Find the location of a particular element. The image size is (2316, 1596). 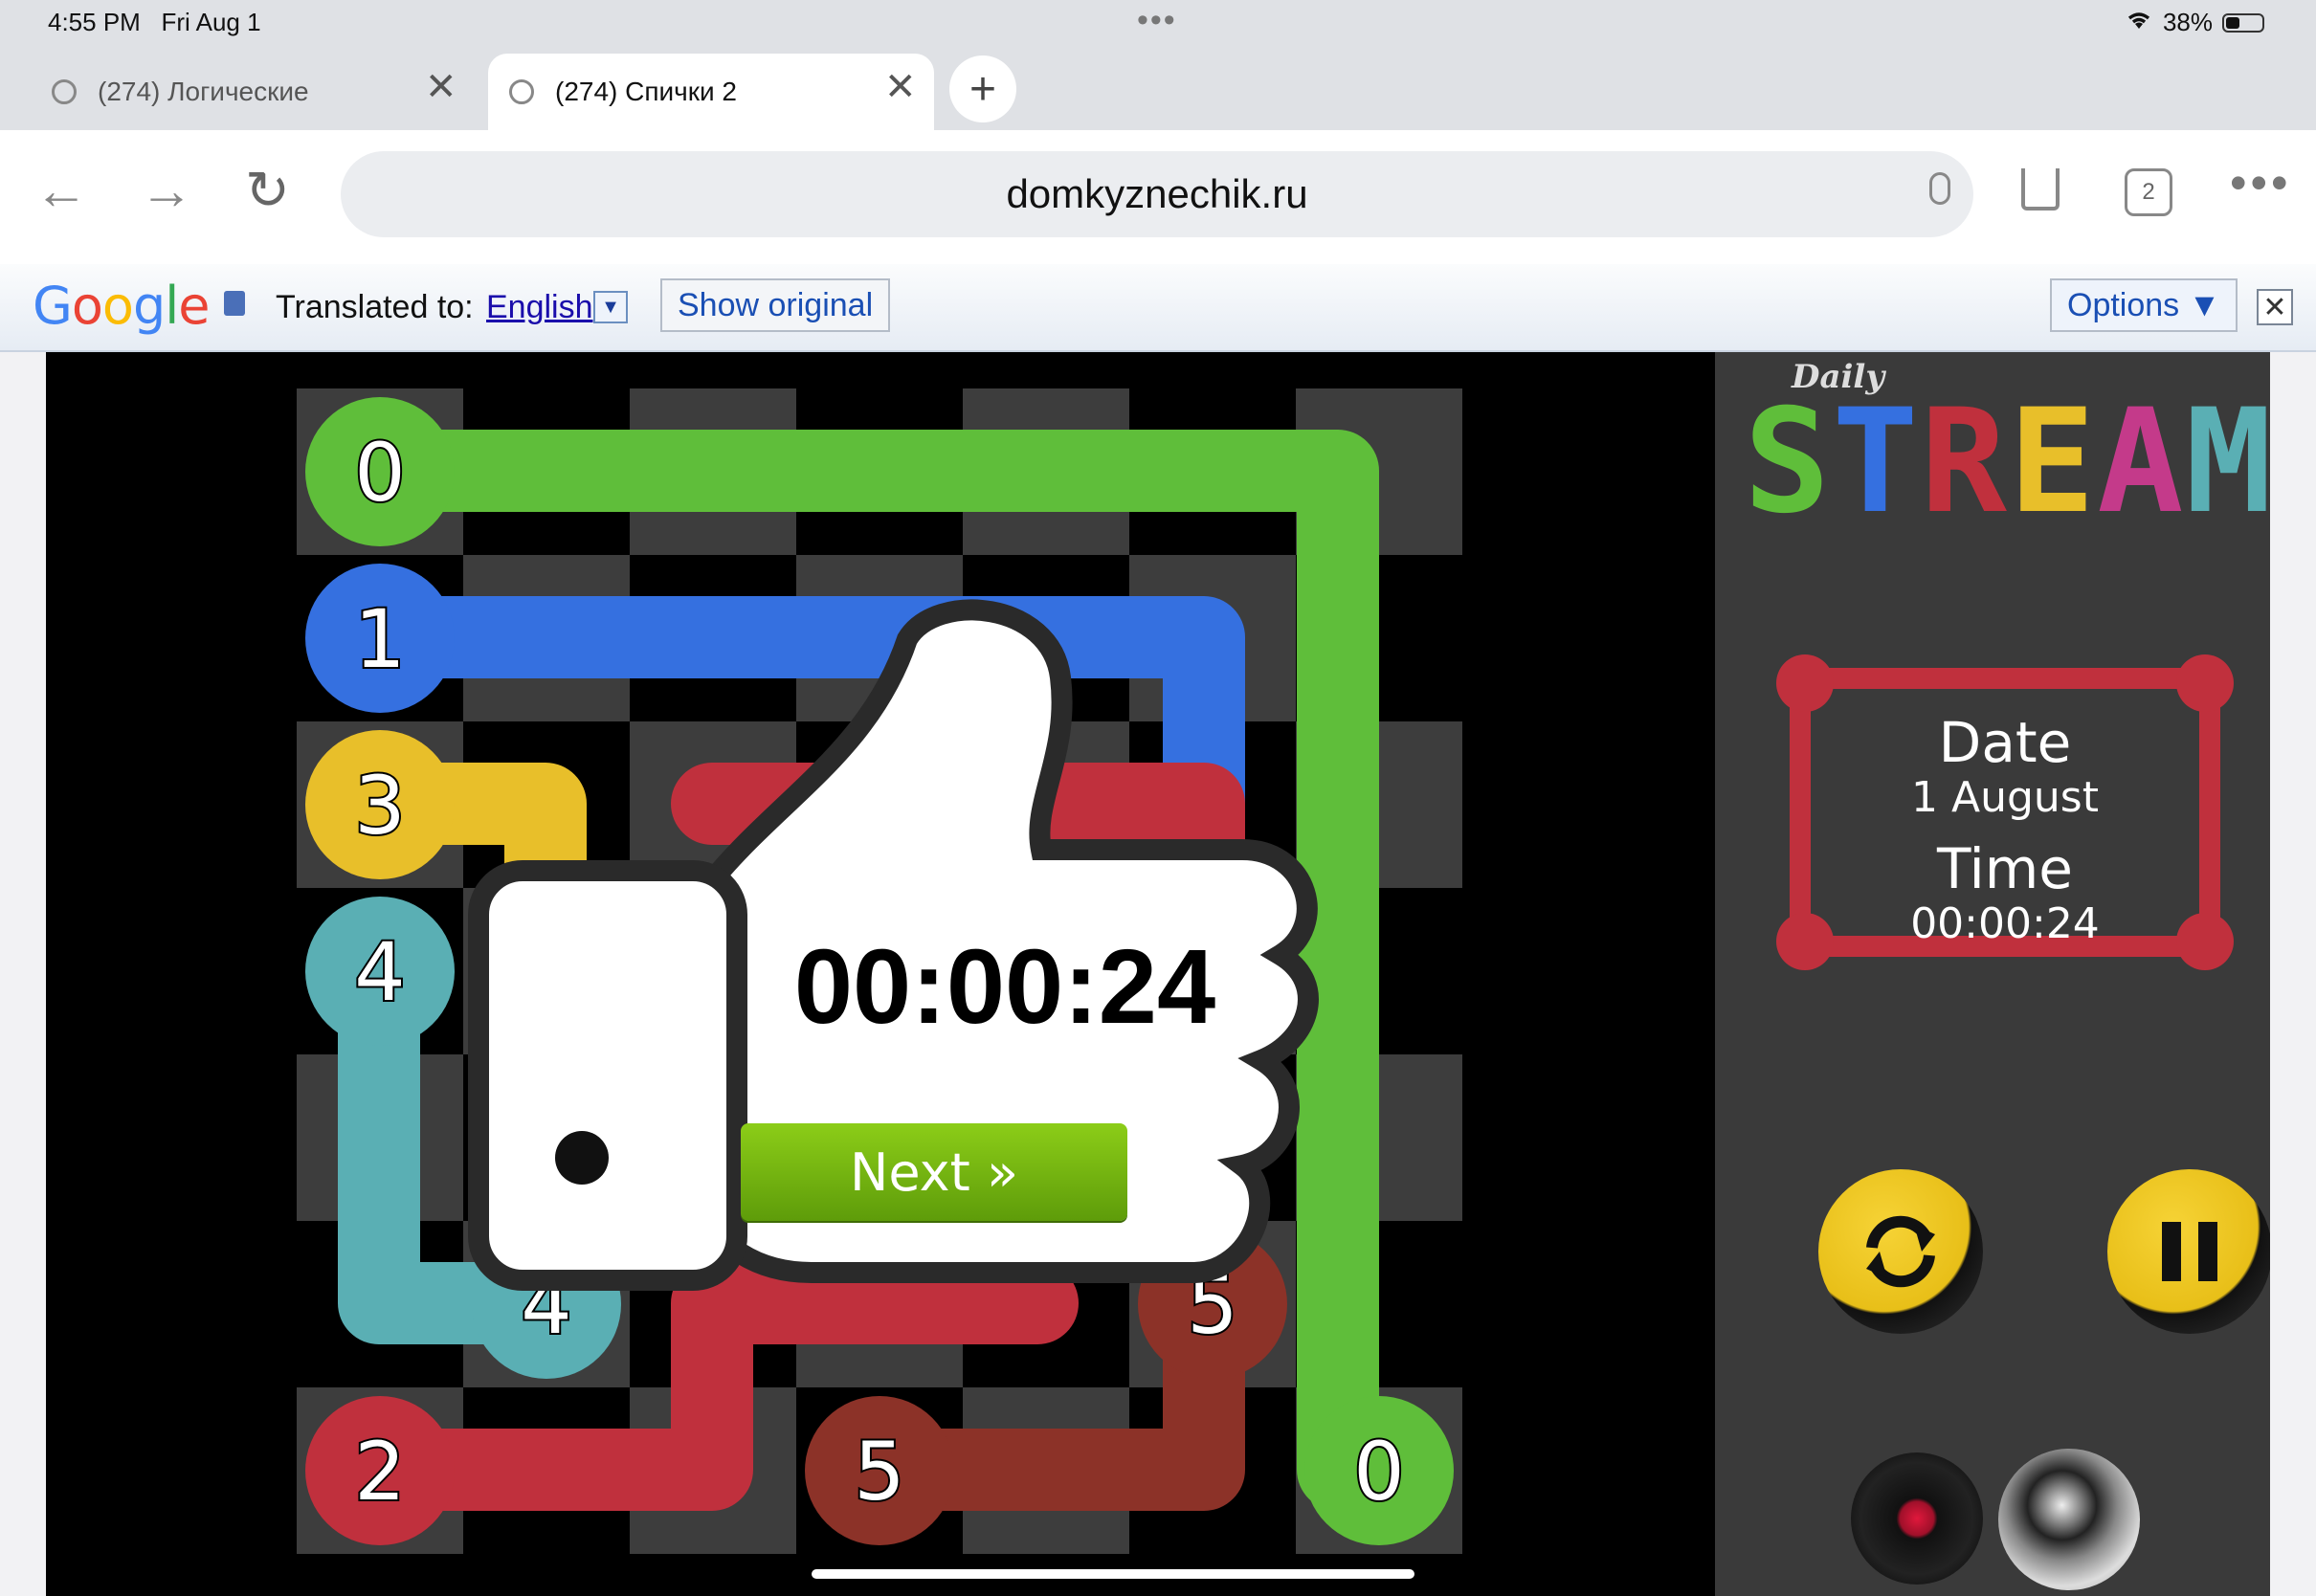

next-button: Next » is located at coordinates (934, 1172).